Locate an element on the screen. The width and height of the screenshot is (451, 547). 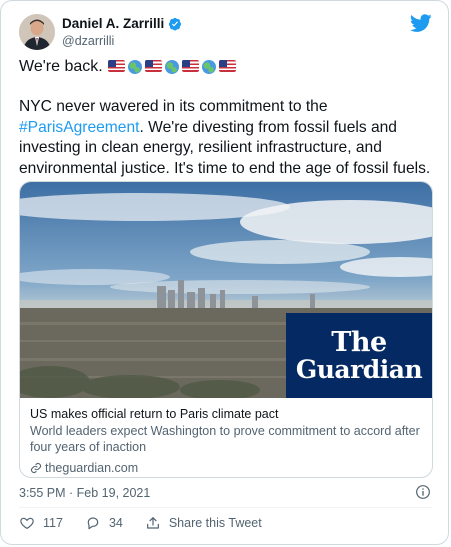
author-handle: @dzarrilli is located at coordinates (88, 41).